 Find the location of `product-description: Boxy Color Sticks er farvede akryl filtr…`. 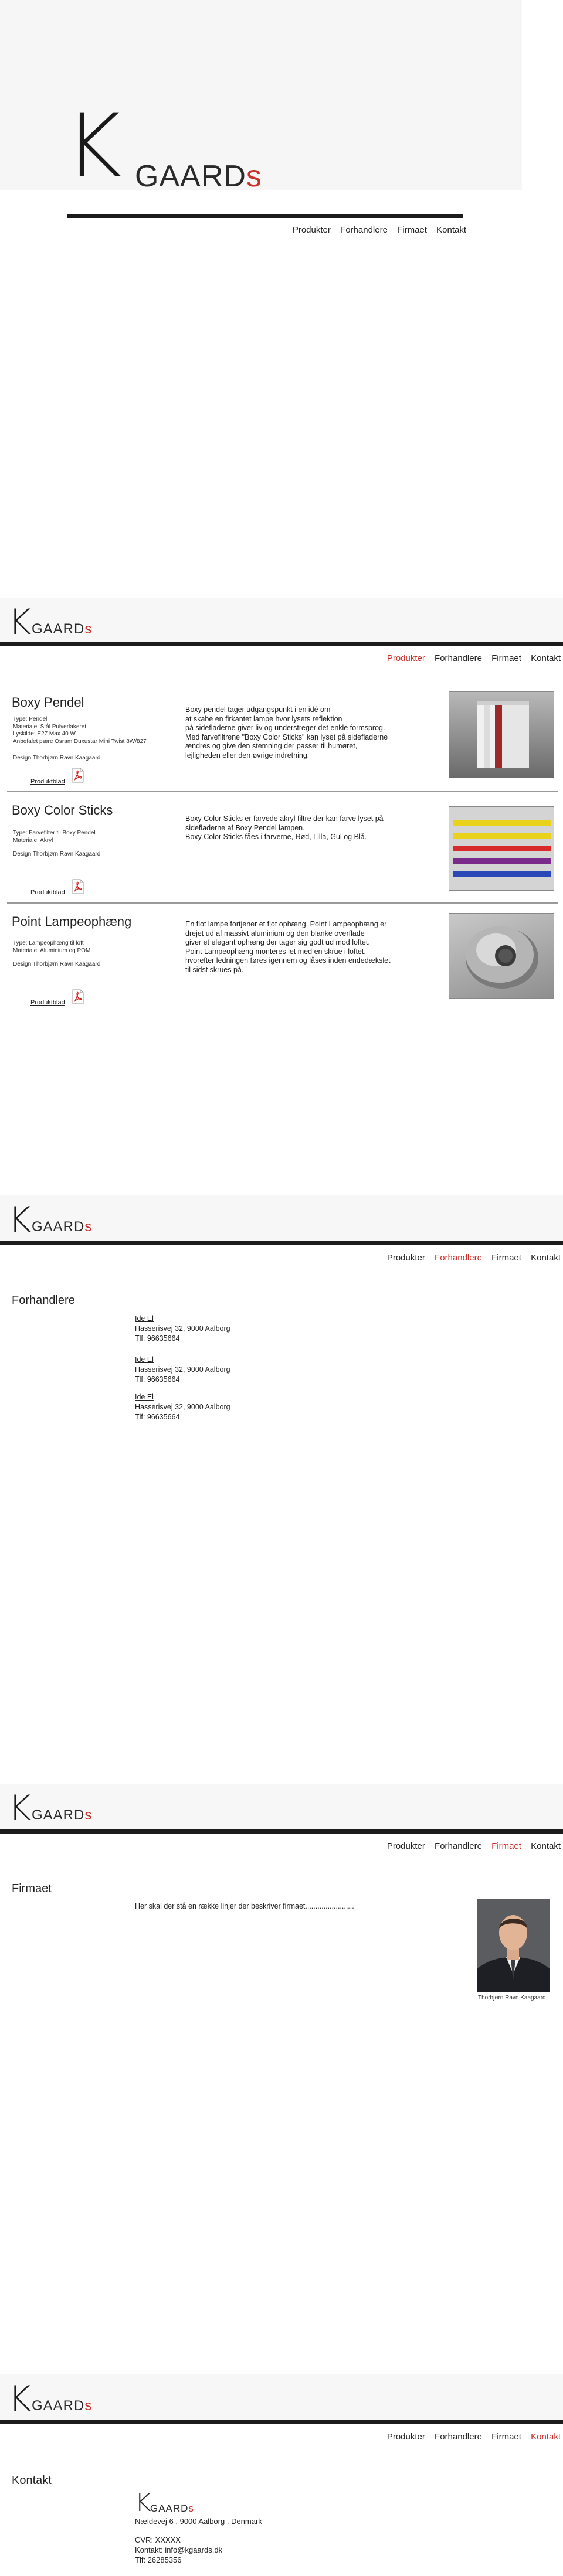

product-description: Boxy Color Sticks er farvede akryl filtr… is located at coordinates (284, 828).